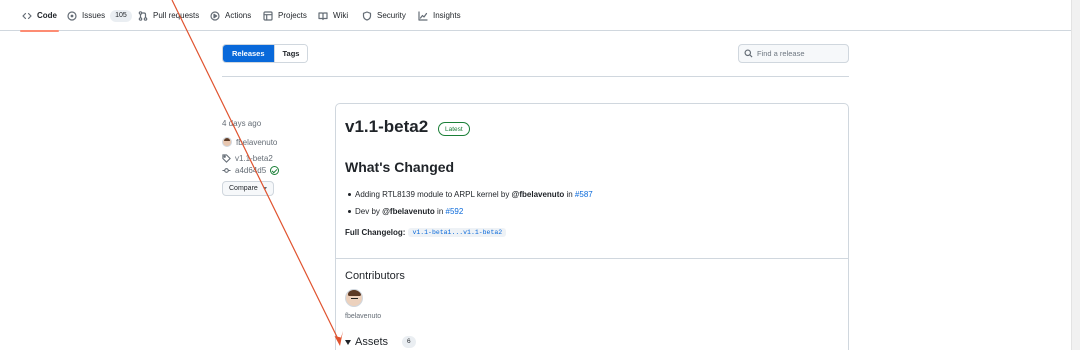  What do you see at coordinates (341, 15) in the screenshot?
I see `tab-wiki-label: Wiki` at bounding box center [341, 15].